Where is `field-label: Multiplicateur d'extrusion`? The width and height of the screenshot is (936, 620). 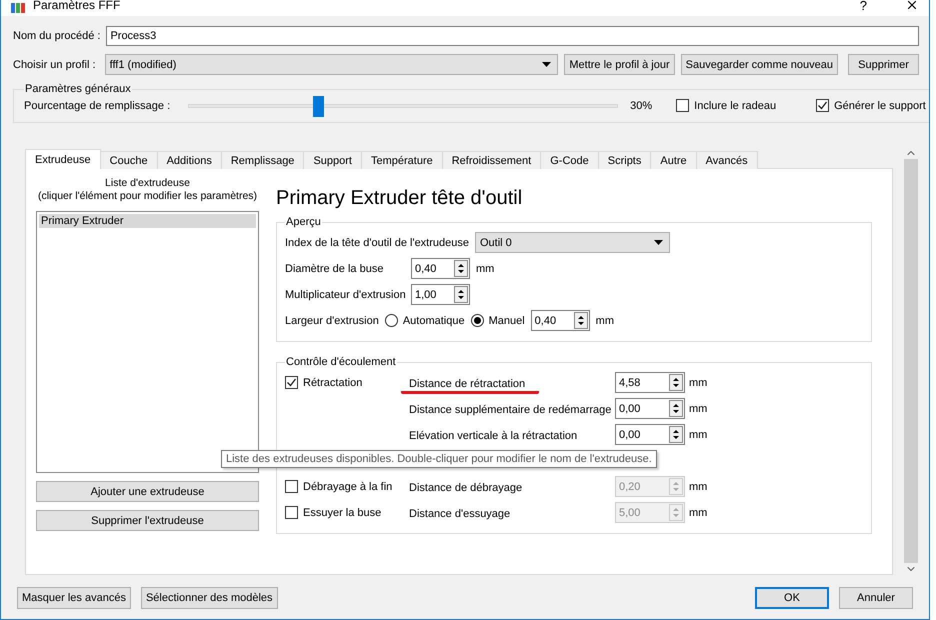
field-label: Multiplicateur d'extrusion is located at coordinates (345, 294).